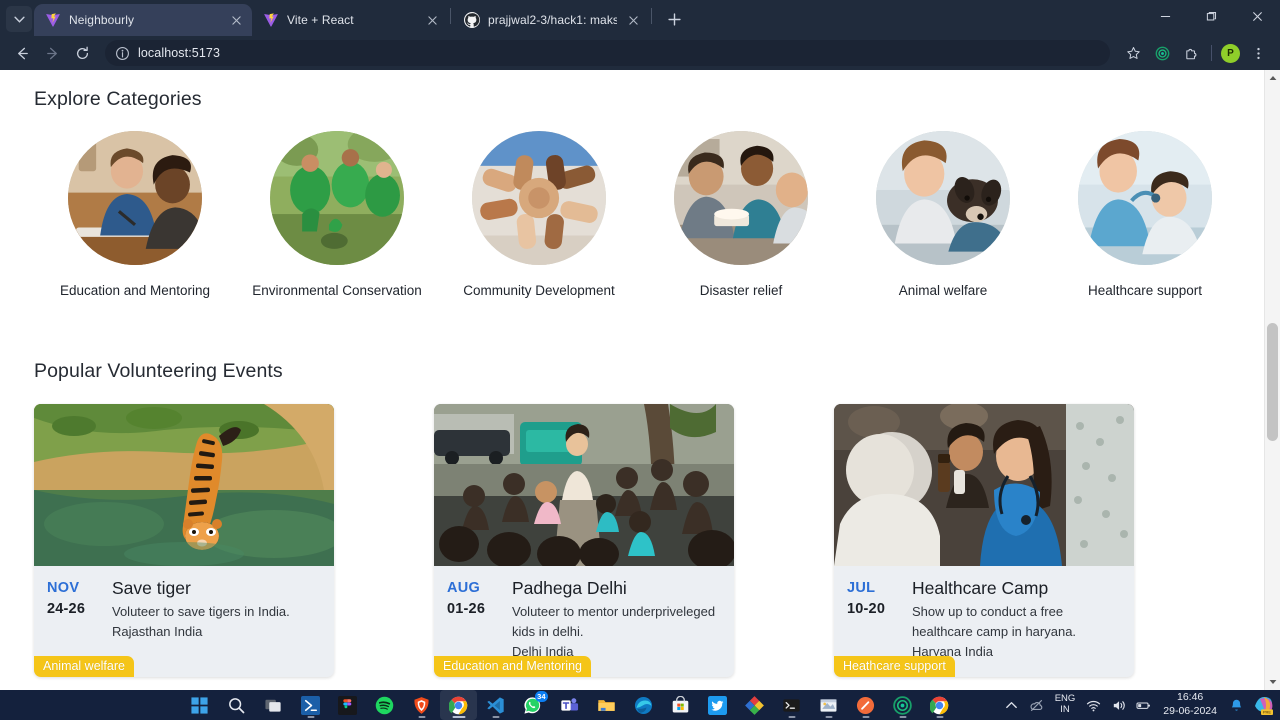  I want to click on edge-button, so click(643, 705).